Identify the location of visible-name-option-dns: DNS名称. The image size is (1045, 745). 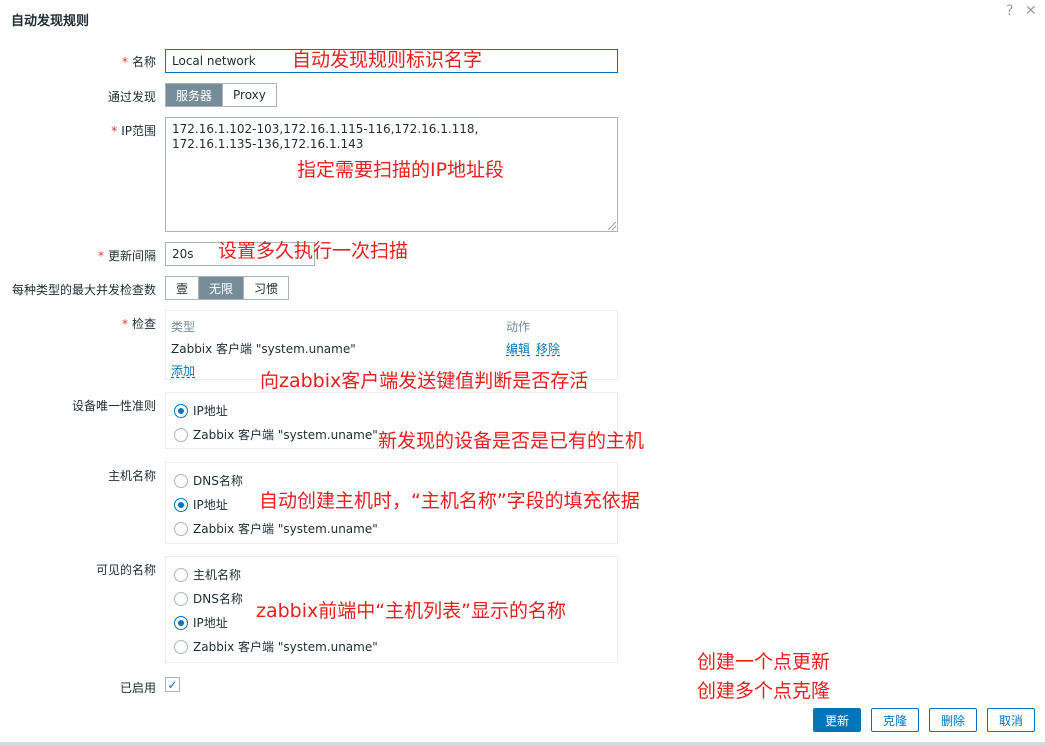
(208, 598).